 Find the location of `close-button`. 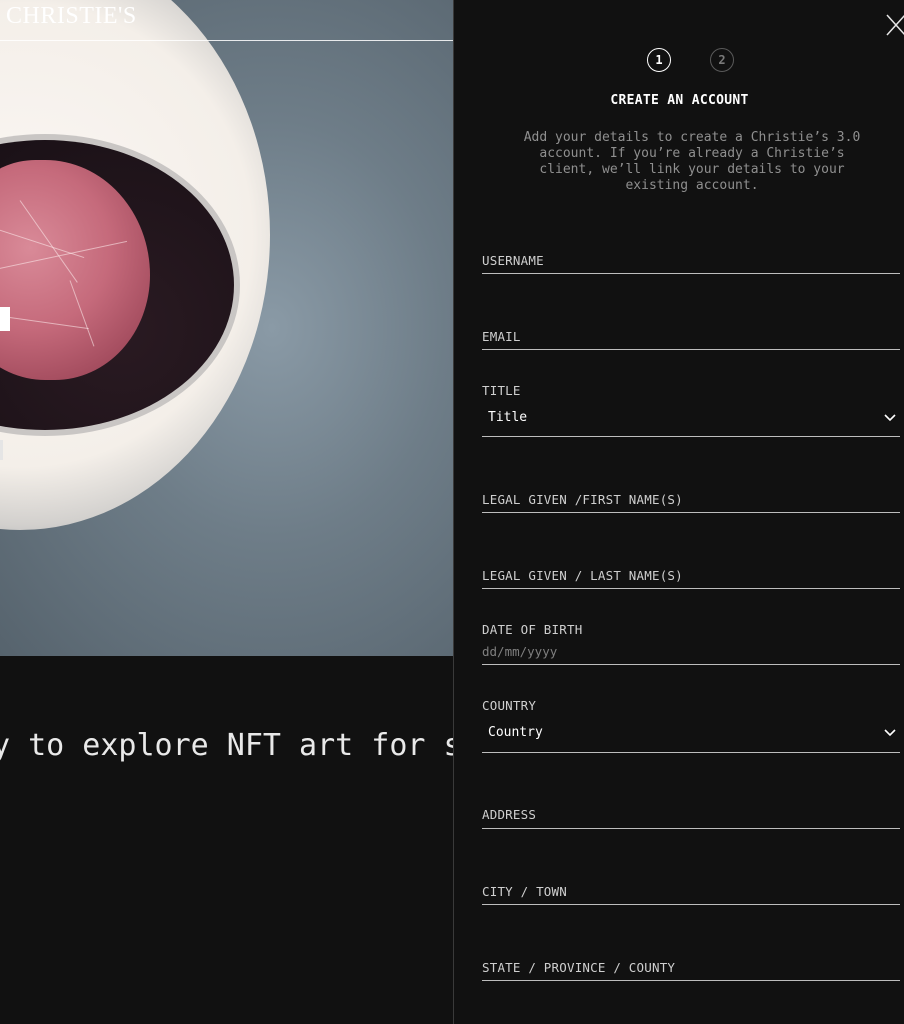

close-button is located at coordinates (894, 25).